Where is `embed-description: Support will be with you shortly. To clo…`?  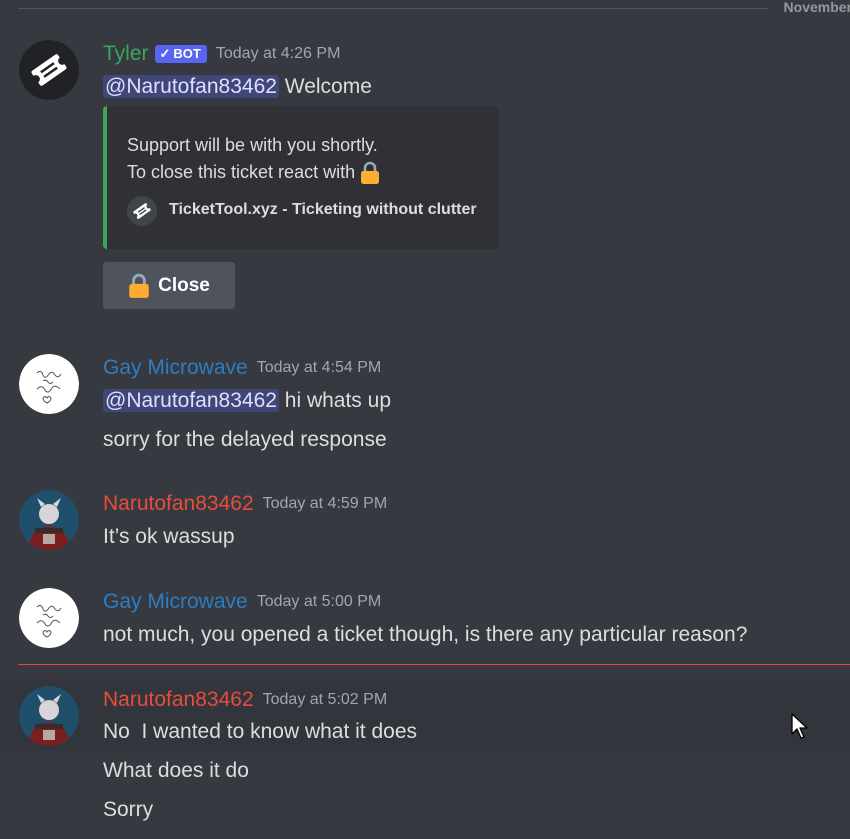 embed-description: Support will be with you shortly. To clo… is located at coordinates (253, 159).